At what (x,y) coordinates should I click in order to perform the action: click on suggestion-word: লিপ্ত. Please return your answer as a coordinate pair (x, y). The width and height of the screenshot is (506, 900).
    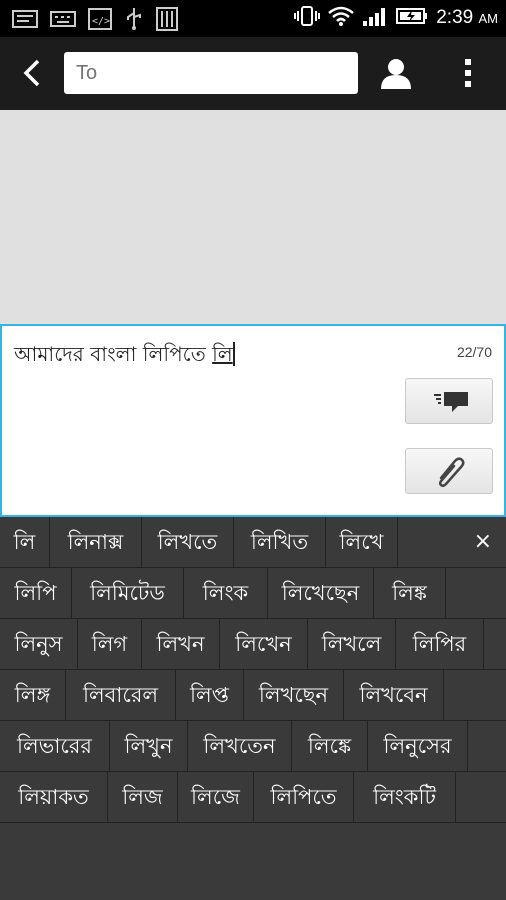
    Looking at the image, I should click on (210, 695).